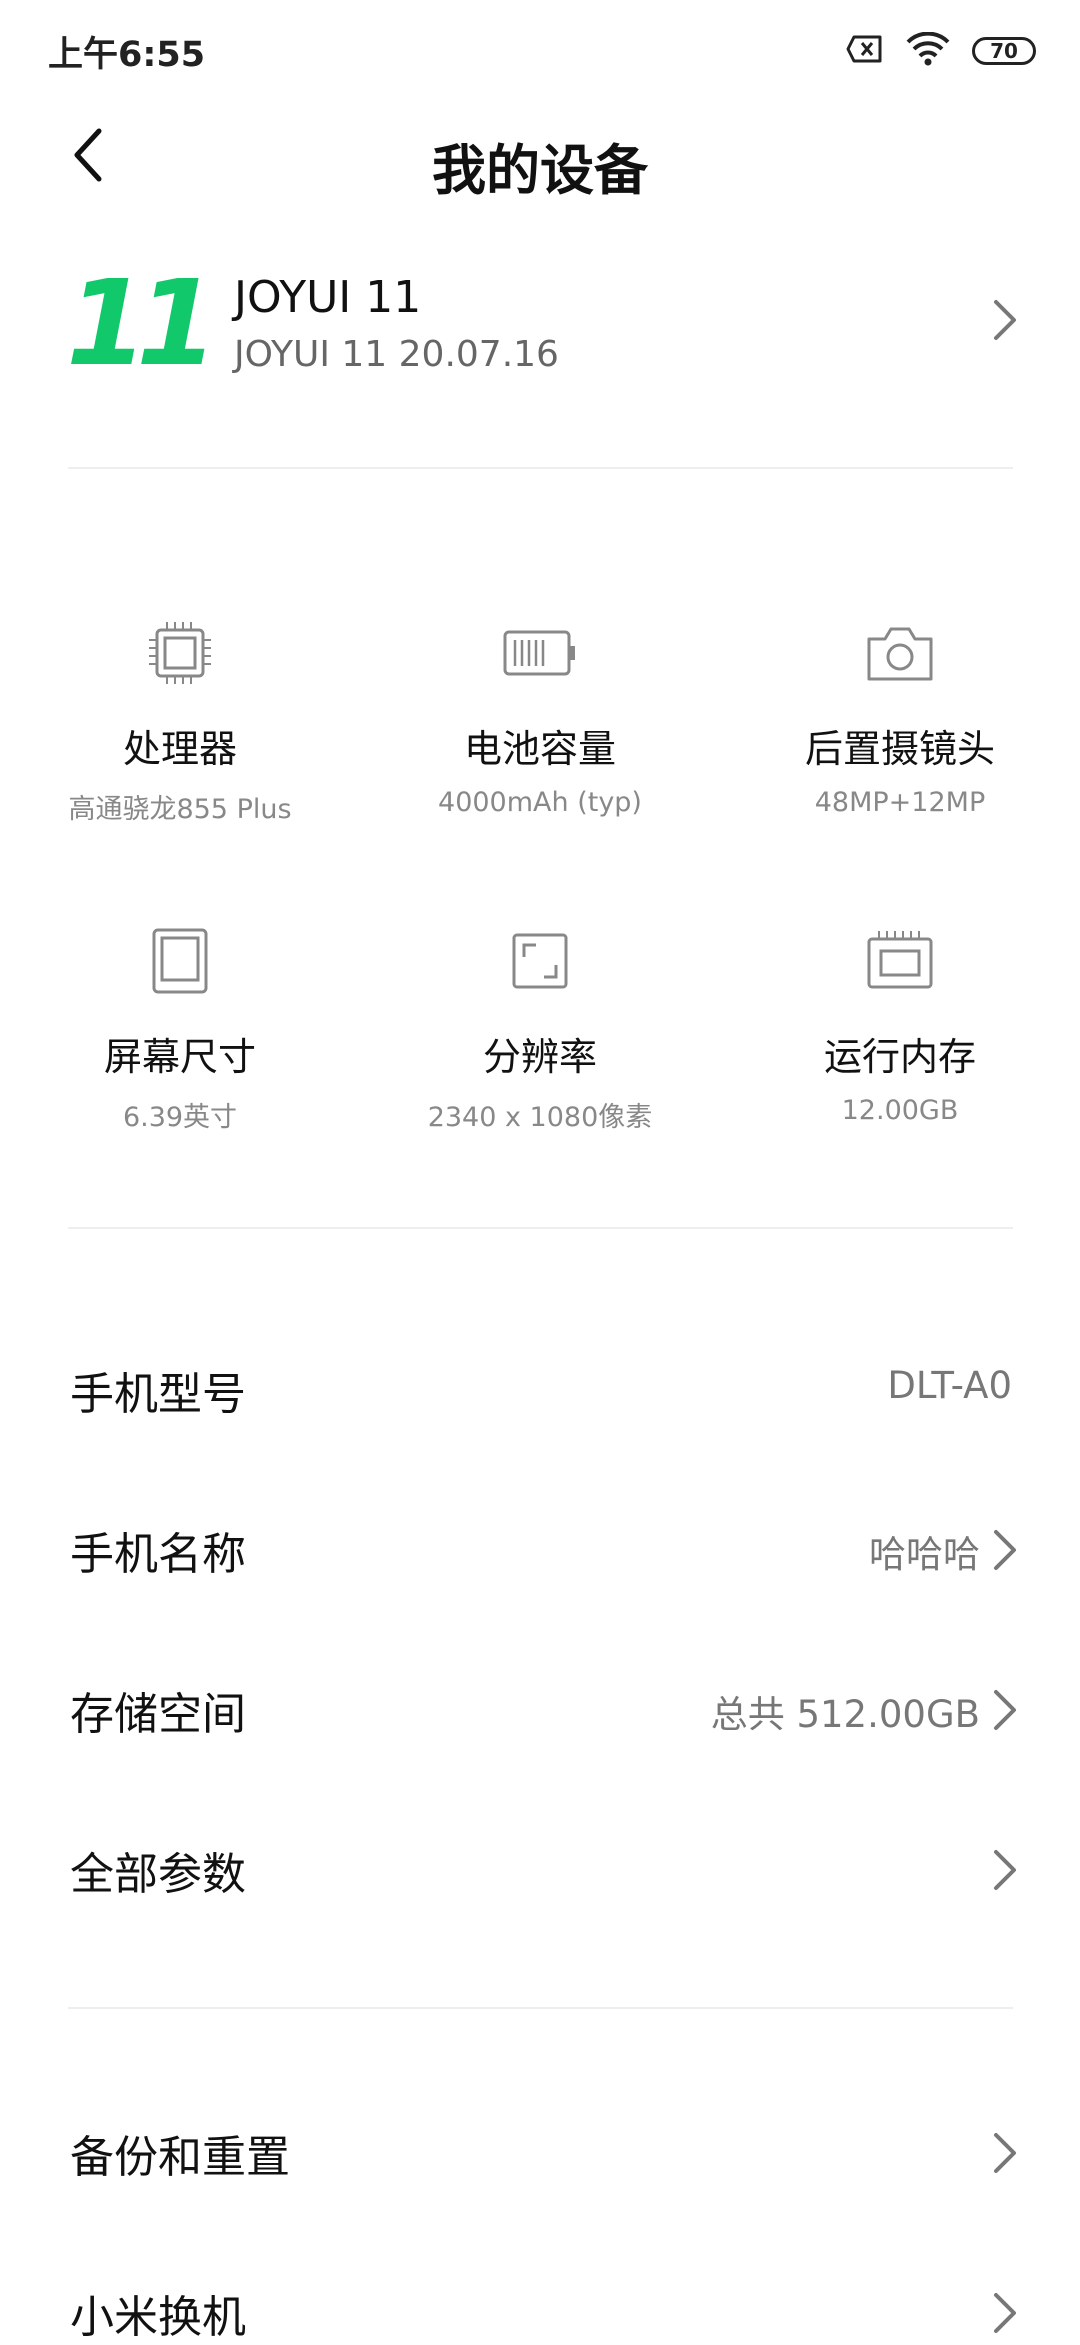 Image resolution: width=1080 pixels, height=2345 pixels. What do you see at coordinates (928, 50) in the screenshot?
I see `wifi-icon` at bounding box center [928, 50].